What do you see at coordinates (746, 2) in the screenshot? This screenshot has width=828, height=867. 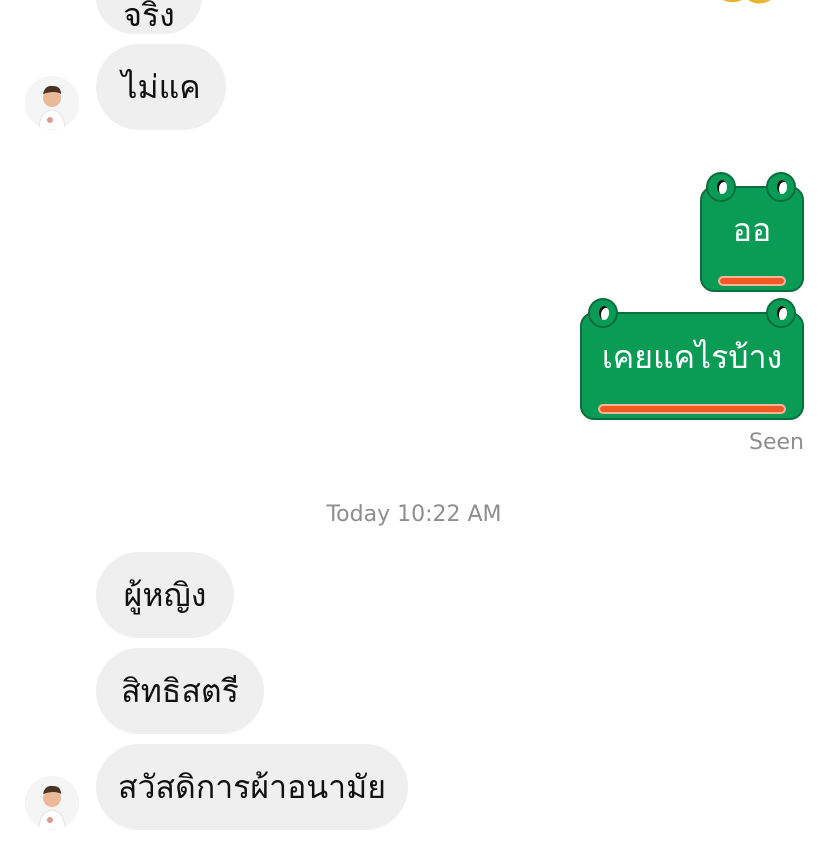 I see `sticker-icon` at bounding box center [746, 2].